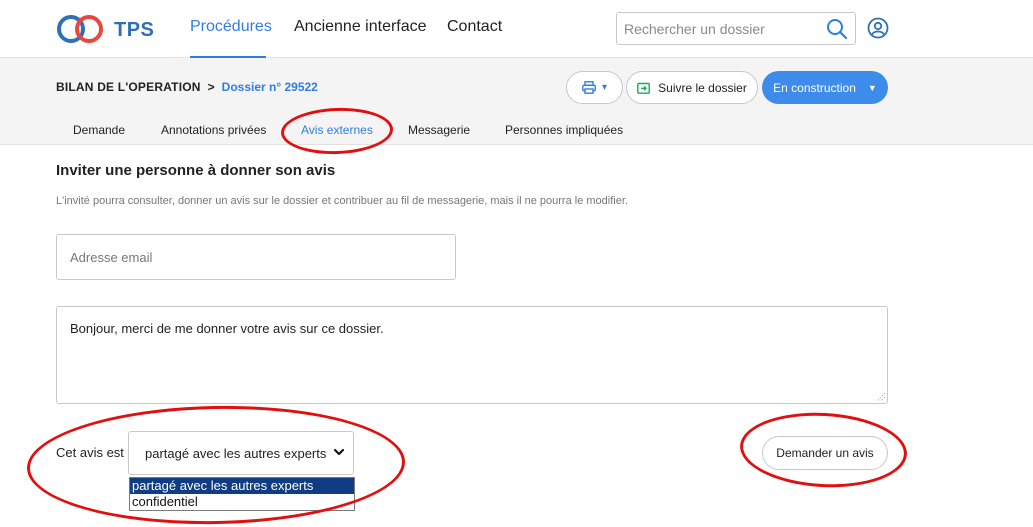 This screenshot has width=1033, height=527. I want to click on search-icon, so click(837, 29).